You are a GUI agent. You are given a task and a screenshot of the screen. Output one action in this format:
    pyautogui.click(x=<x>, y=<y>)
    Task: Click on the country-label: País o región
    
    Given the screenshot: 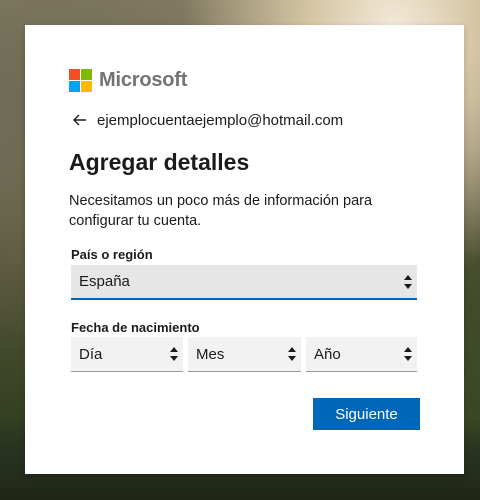 What is the action you would take?
    pyautogui.click(x=112, y=254)
    